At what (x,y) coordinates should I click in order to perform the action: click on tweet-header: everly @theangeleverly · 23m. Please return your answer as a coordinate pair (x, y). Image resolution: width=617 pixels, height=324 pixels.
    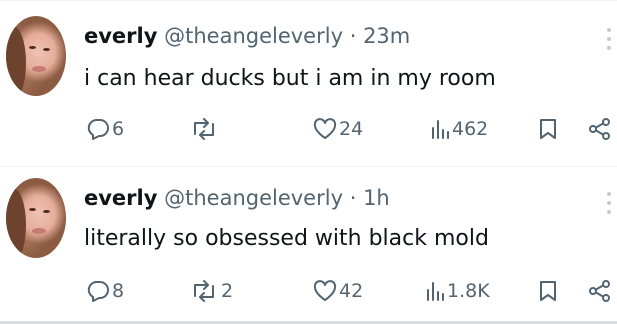
    Looking at the image, I should click on (247, 36).